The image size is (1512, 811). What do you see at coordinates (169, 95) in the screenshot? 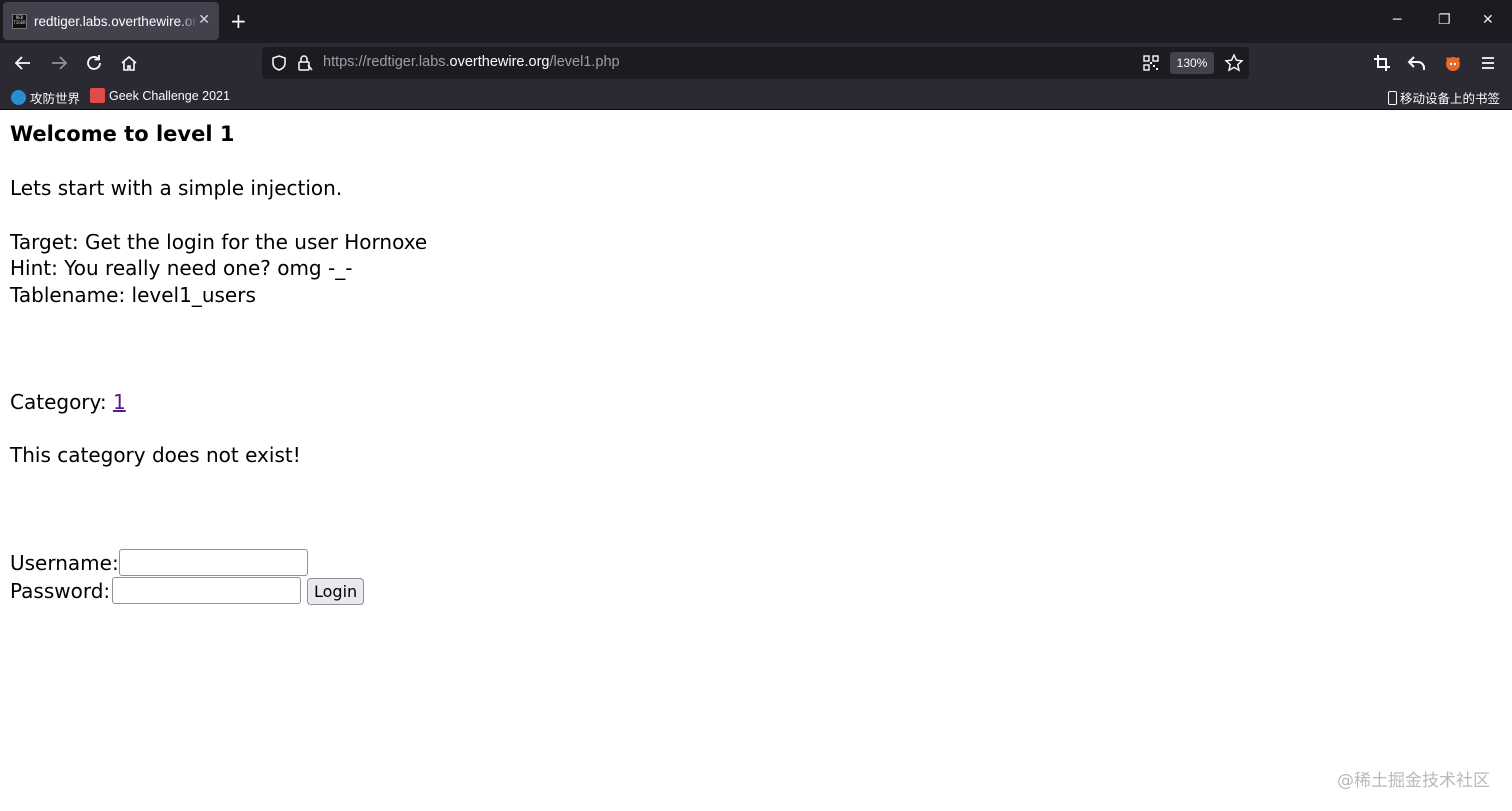
I see `bookmark-label: Geek Challenge 2021` at bounding box center [169, 95].